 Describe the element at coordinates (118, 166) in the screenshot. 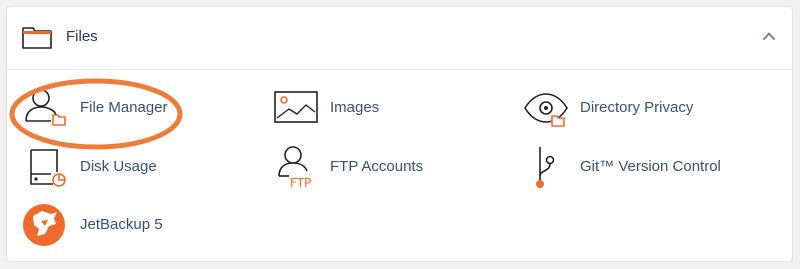

I see `tool-label: Disk Usage` at that location.